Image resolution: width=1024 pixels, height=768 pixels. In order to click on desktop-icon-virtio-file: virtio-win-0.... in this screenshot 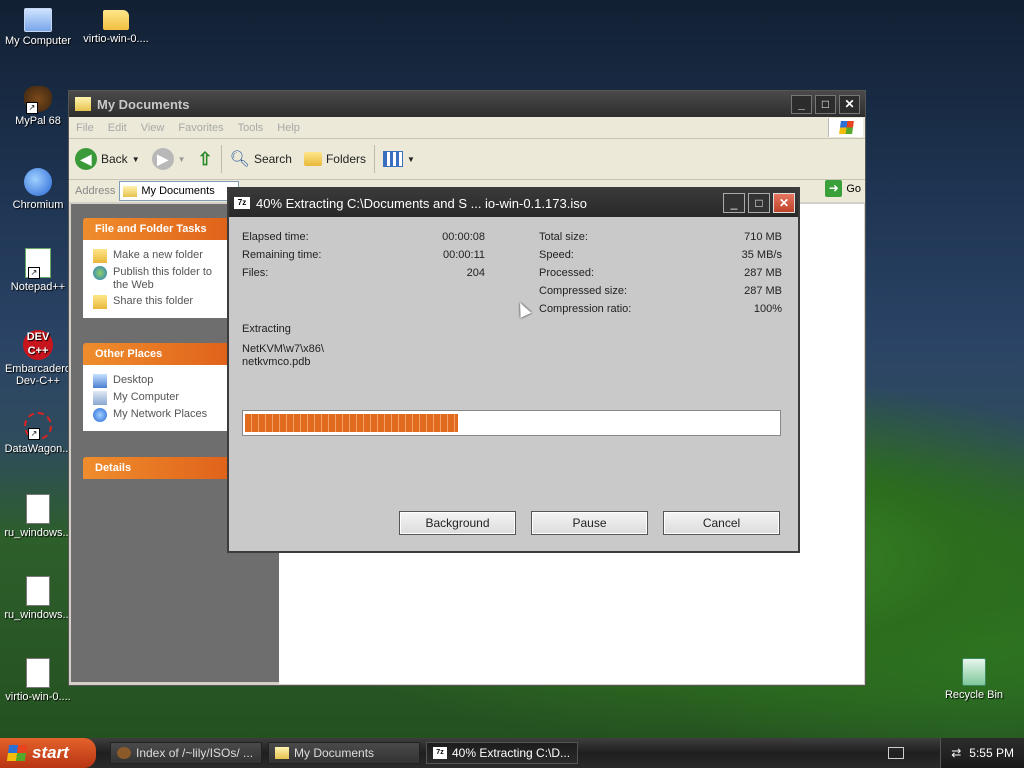, I will do `click(38, 680)`.